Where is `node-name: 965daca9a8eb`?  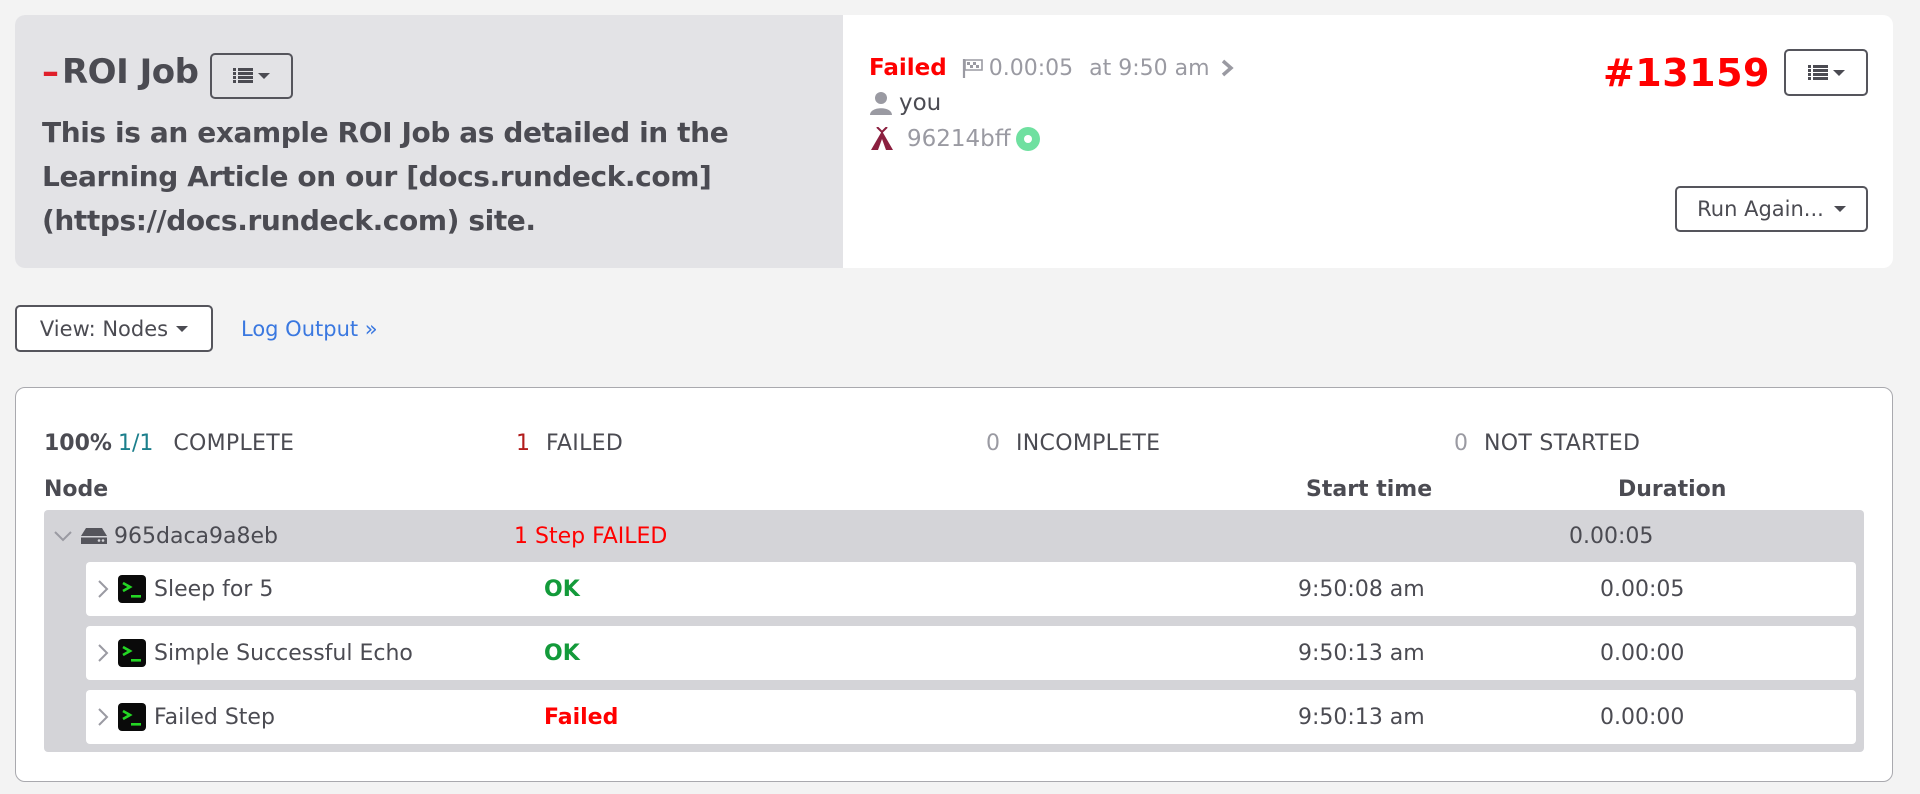
node-name: 965daca9a8eb is located at coordinates (196, 536).